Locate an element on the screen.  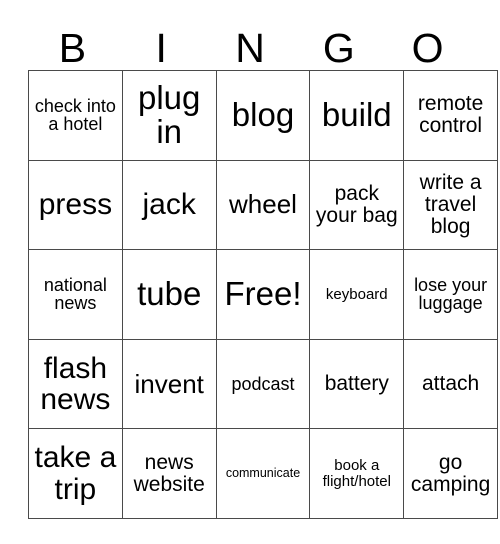
bingo-cell: take a trip is located at coordinates (75, 473).